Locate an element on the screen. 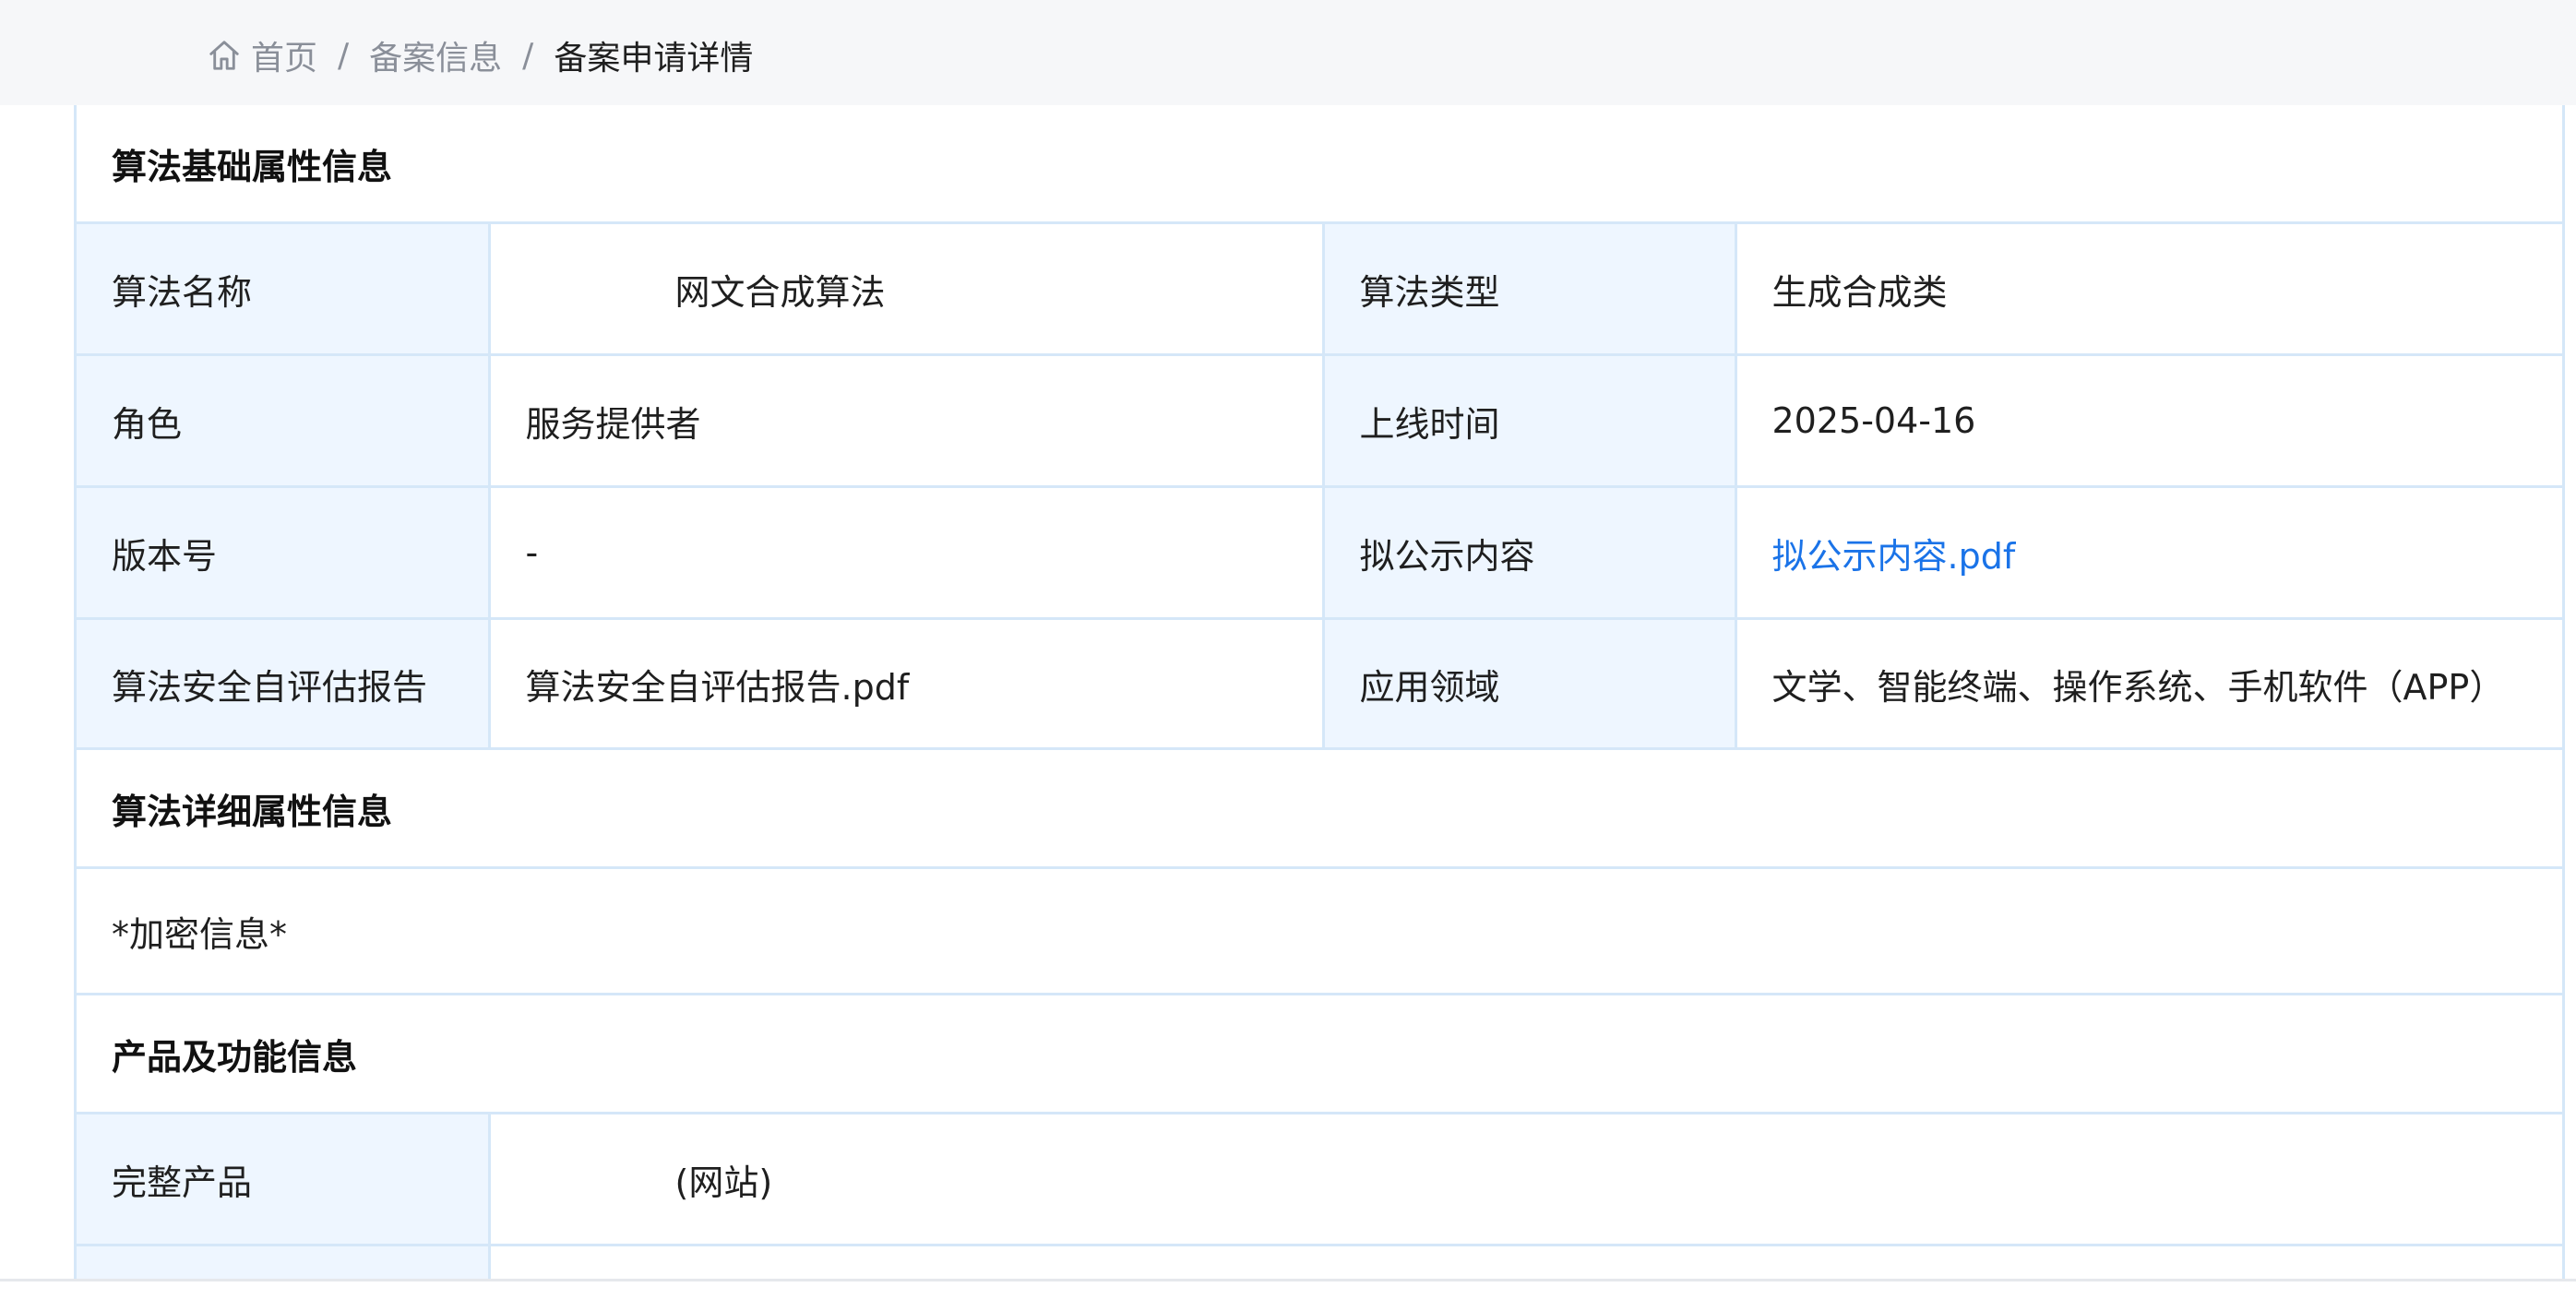  table-row is located at coordinates (1319, 1262).